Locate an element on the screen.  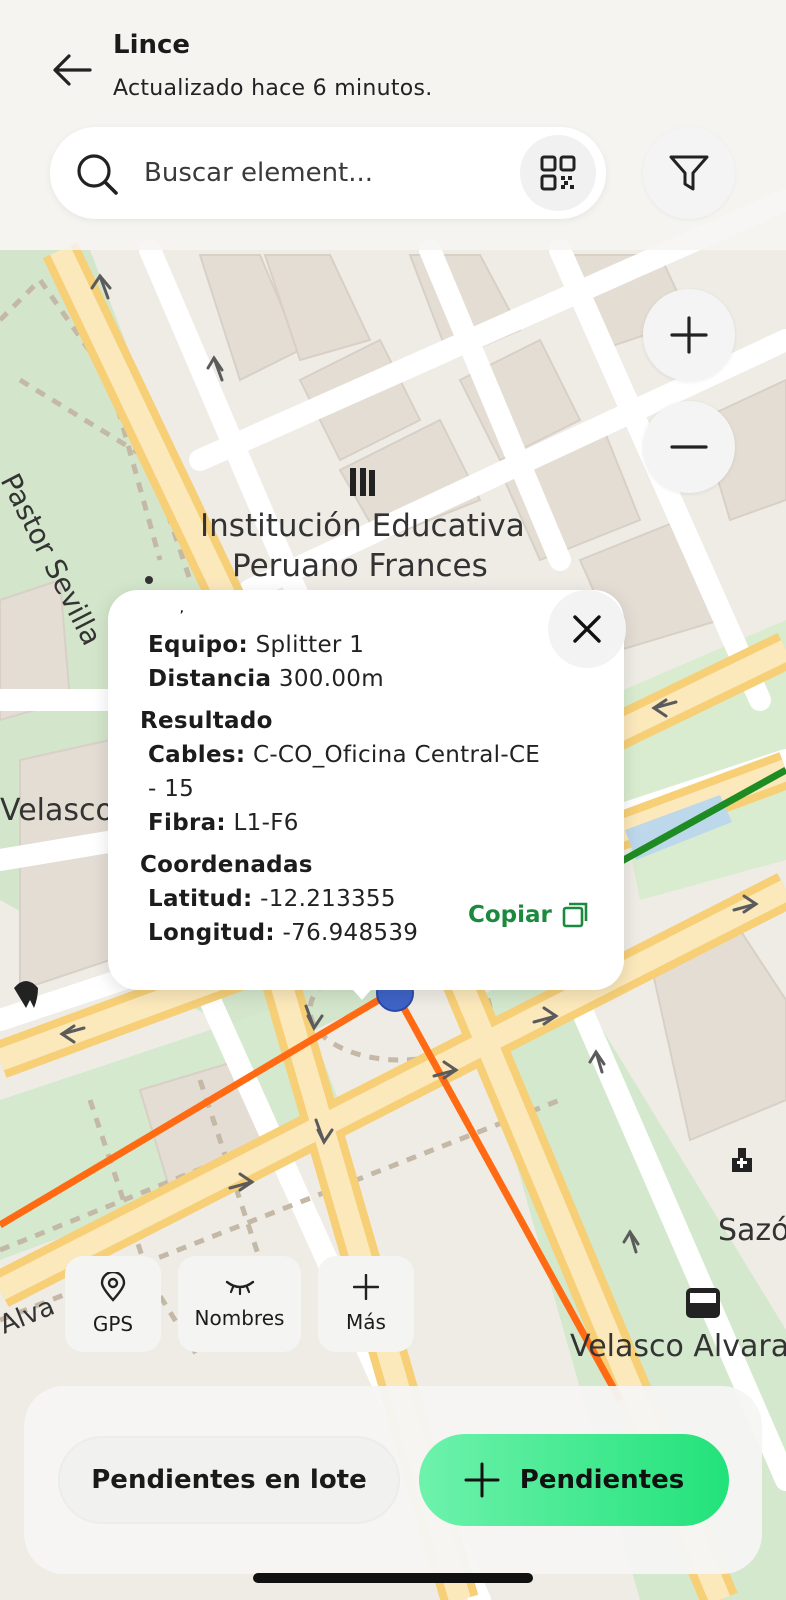
close-popup-button is located at coordinates (587, 629).